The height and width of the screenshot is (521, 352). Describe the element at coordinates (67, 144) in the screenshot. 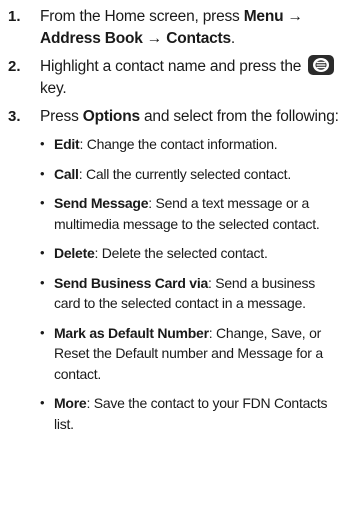

I see `option-term: Edit` at that location.